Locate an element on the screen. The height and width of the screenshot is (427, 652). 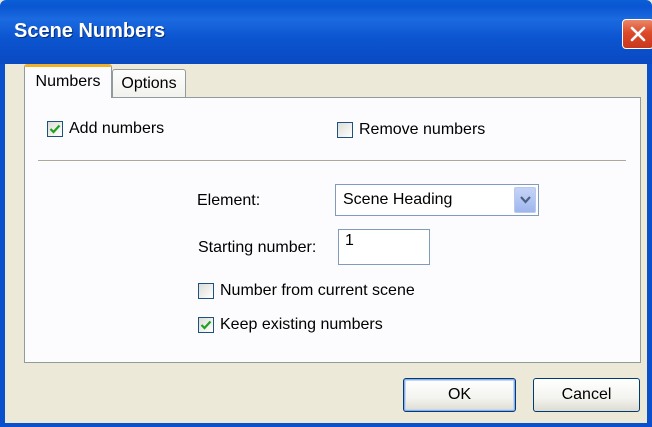
tab-options: Options is located at coordinates (149, 83).